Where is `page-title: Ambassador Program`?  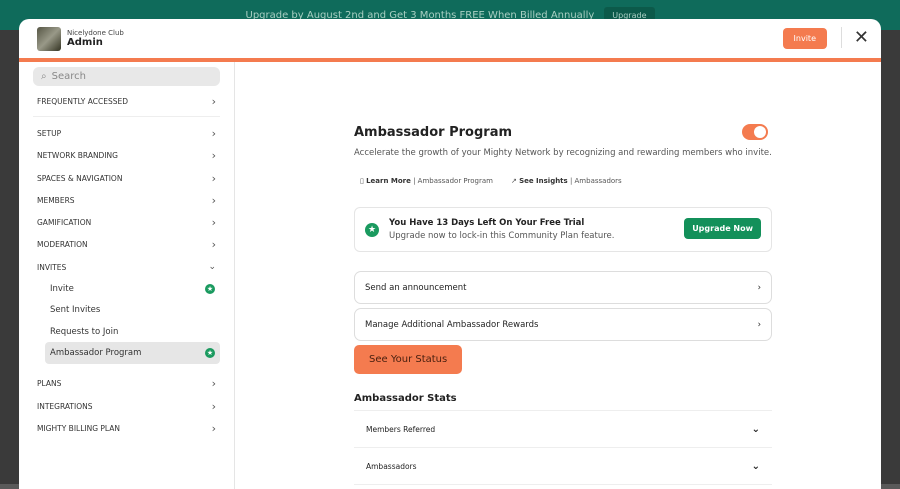 page-title: Ambassador Program is located at coordinates (433, 132).